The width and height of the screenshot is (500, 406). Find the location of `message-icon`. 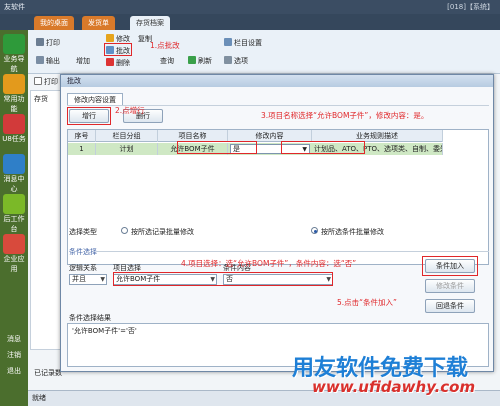

message-icon is located at coordinates (14, 164).